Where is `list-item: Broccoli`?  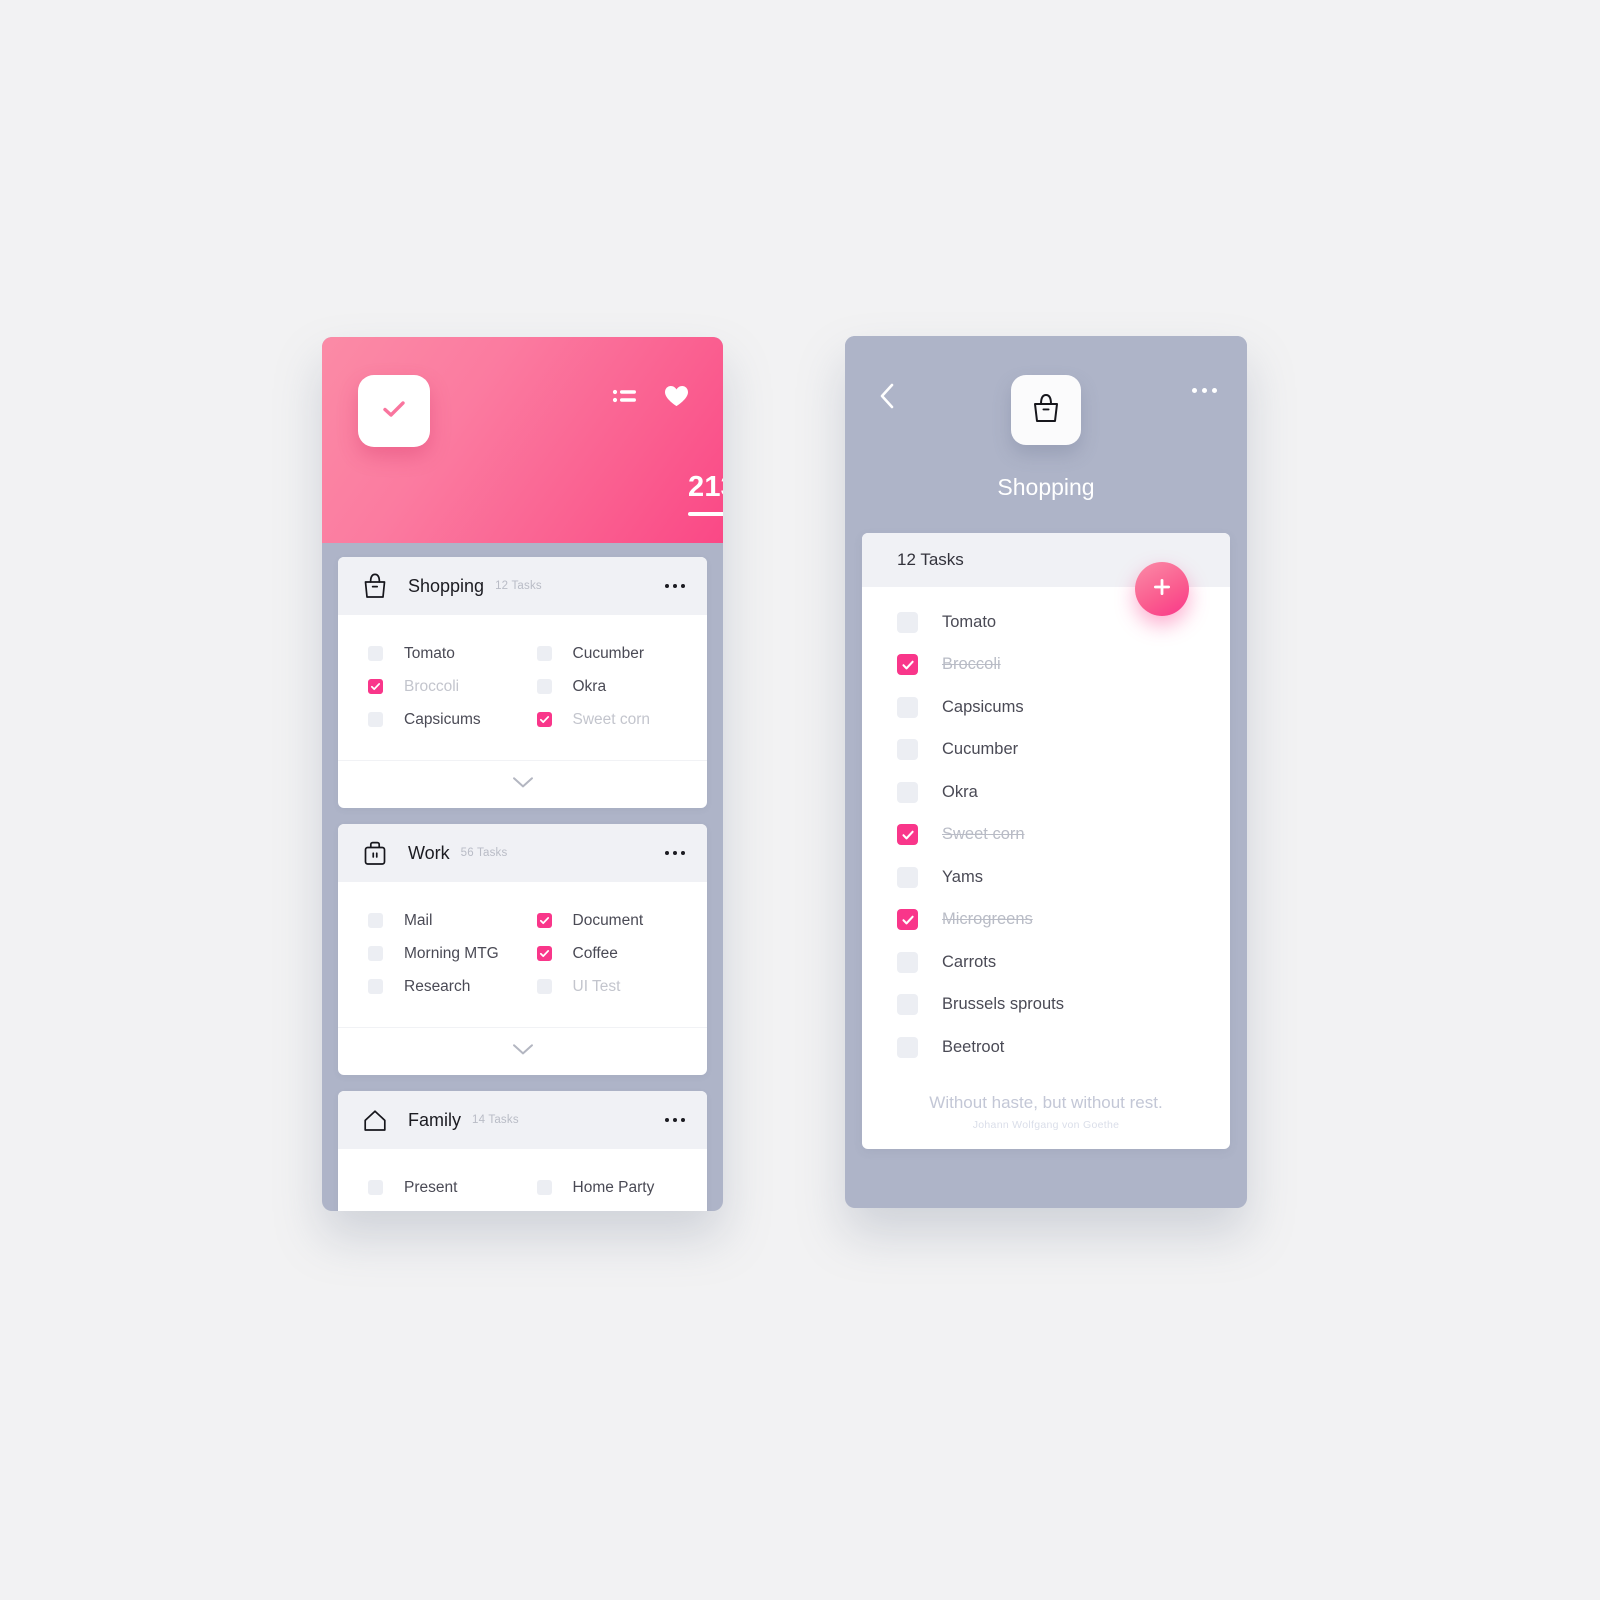 list-item: Broccoli is located at coordinates (1046, 665).